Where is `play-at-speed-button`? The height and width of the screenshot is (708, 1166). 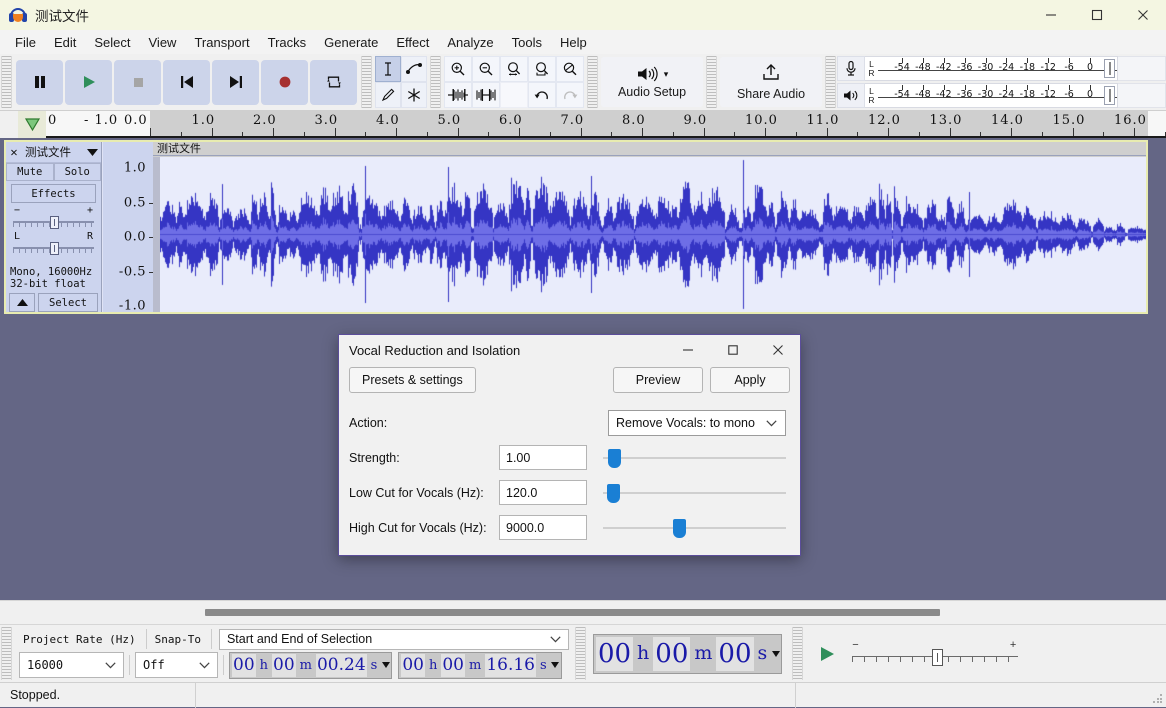 play-at-speed-button is located at coordinates (827, 654).